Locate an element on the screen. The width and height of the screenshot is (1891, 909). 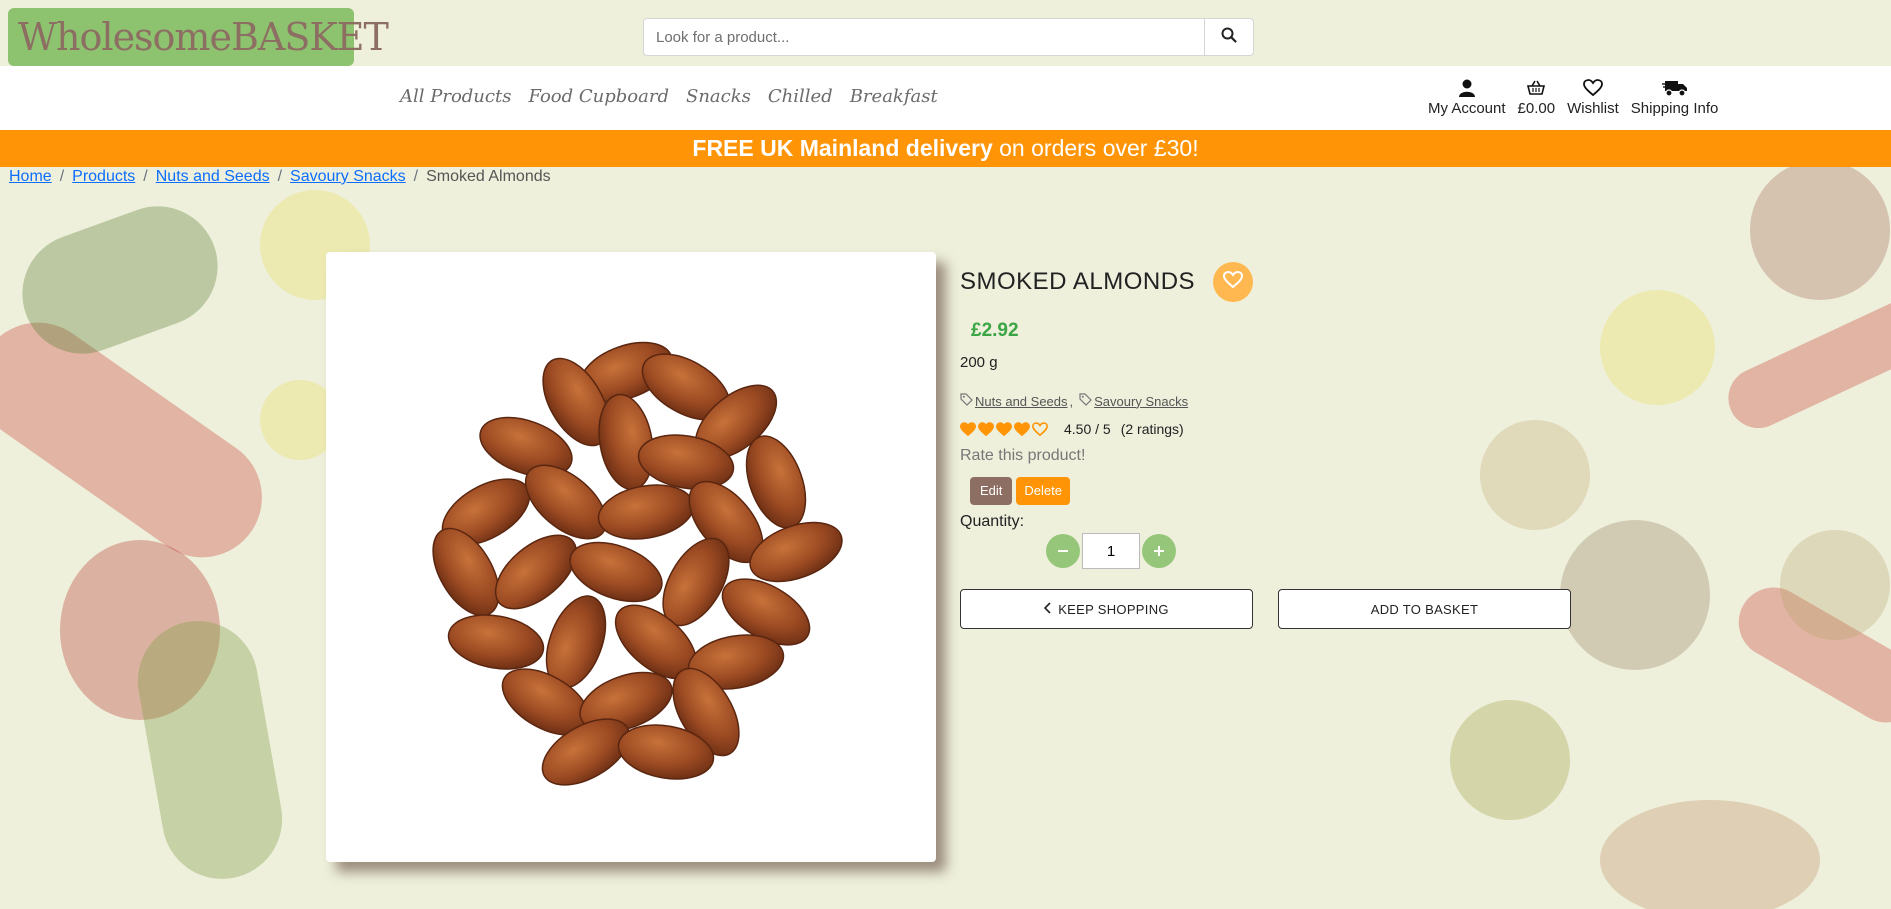
chevron-left-icon is located at coordinates (1048, 609).